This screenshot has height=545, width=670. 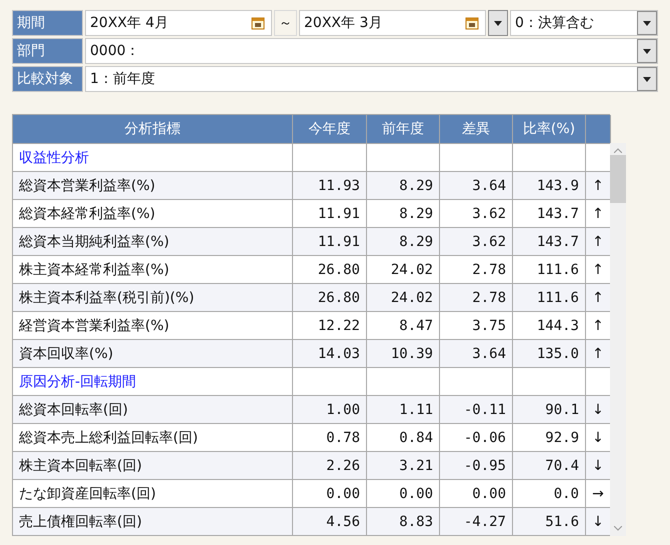 What do you see at coordinates (403, 521) in the screenshot?
I see `table-cell: 8.83` at bounding box center [403, 521].